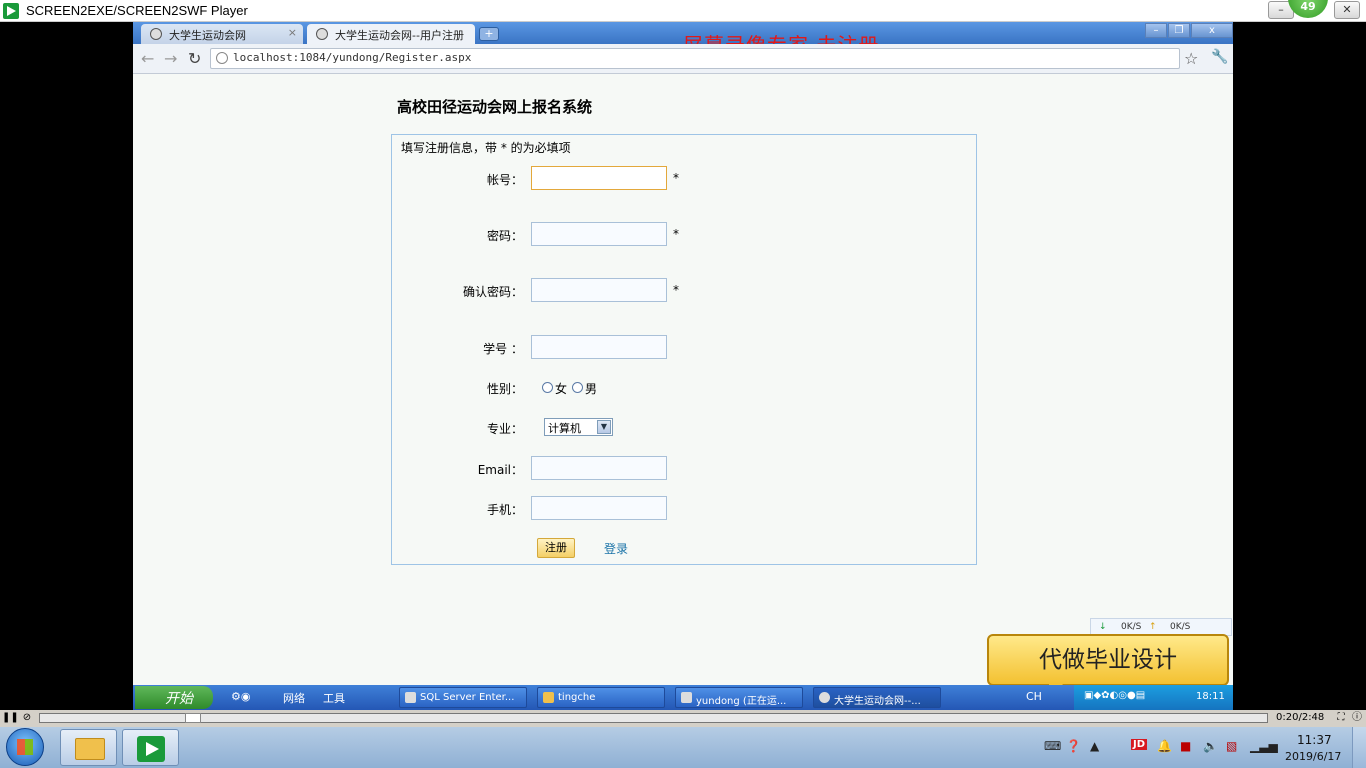  I want to click on row-password: 密码： *, so click(685, 234).